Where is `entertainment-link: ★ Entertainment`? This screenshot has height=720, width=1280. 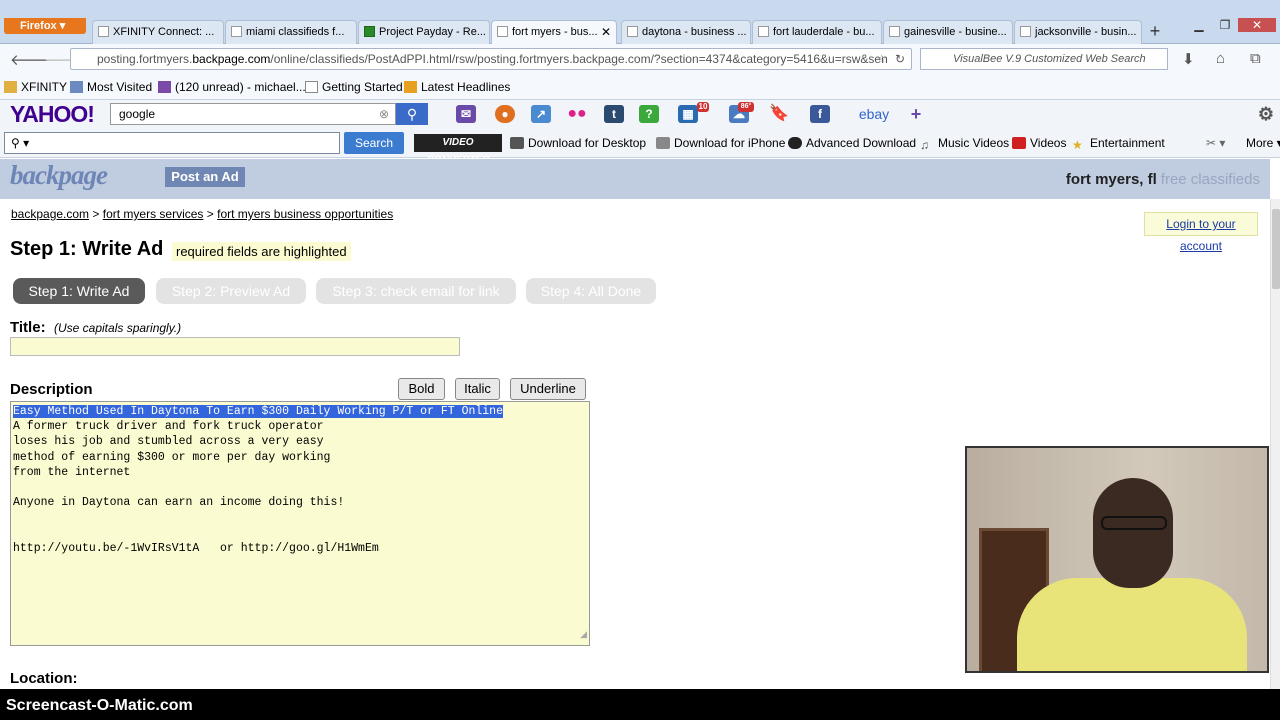
entertainment-link: ★ Entertainment is located at coordinates (1118, 144).